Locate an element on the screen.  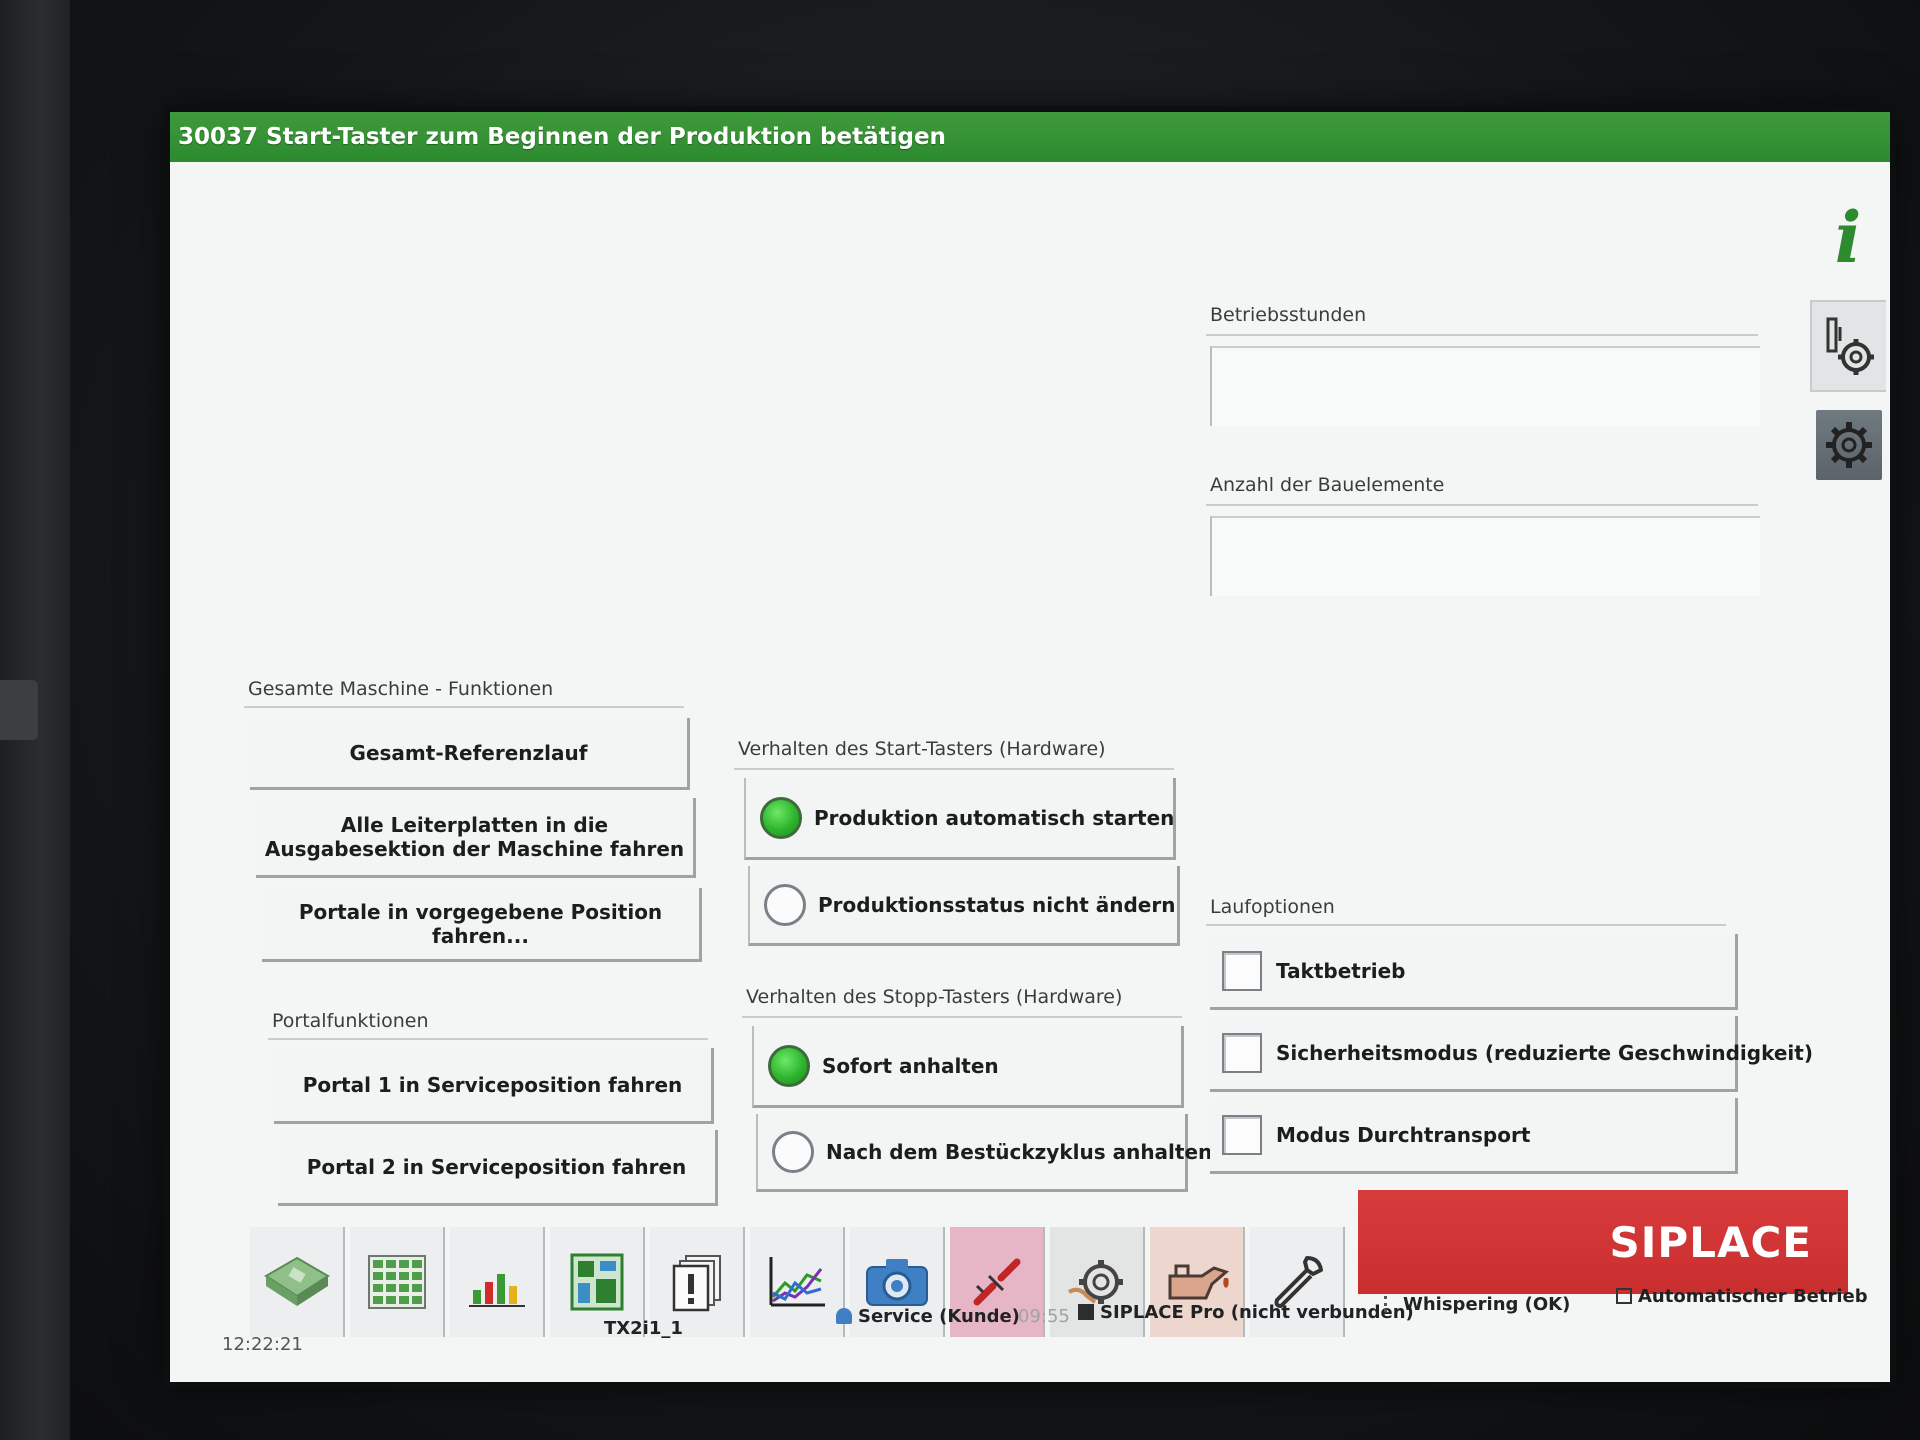
status-mode: Automatischer Betrieb is located at coordinates (1742, 1296).